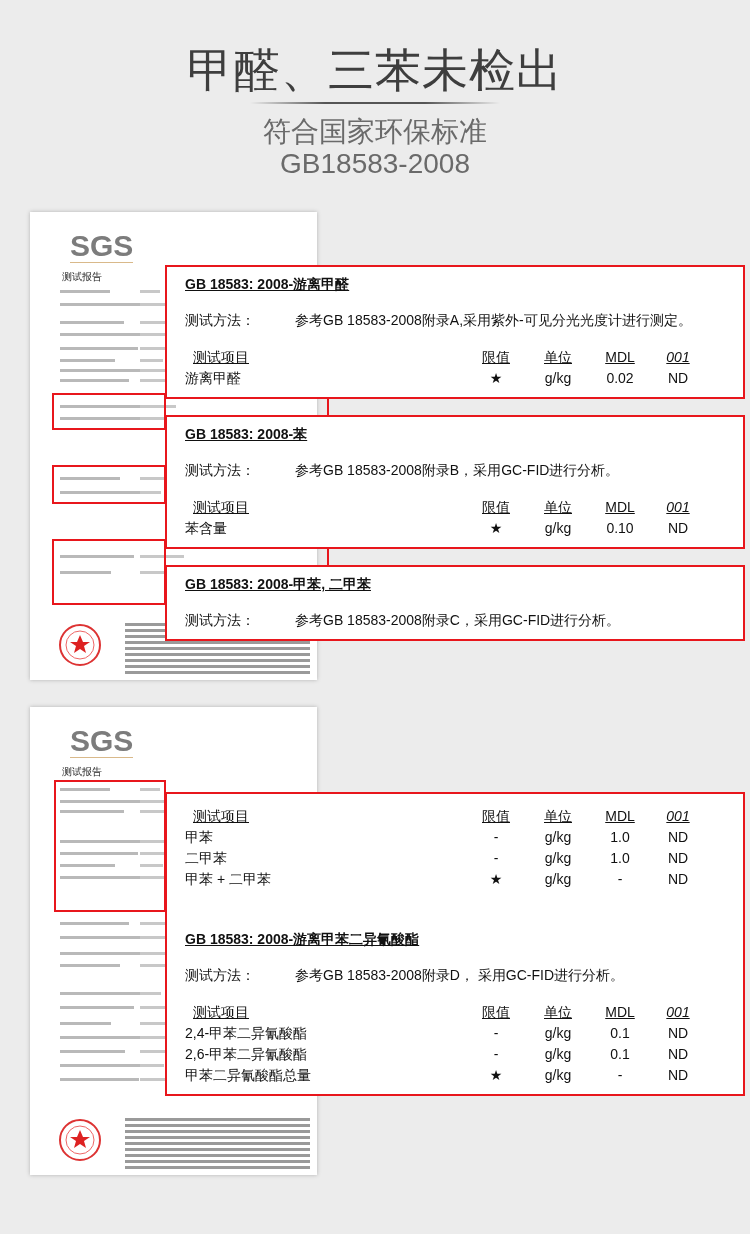 The width and height of the screenshot is (750, 1234). What do you see at coordinates (206, 528) in the screenshot?
I see `table-cell-text: 苯含量` at bounding box center [206, 528].